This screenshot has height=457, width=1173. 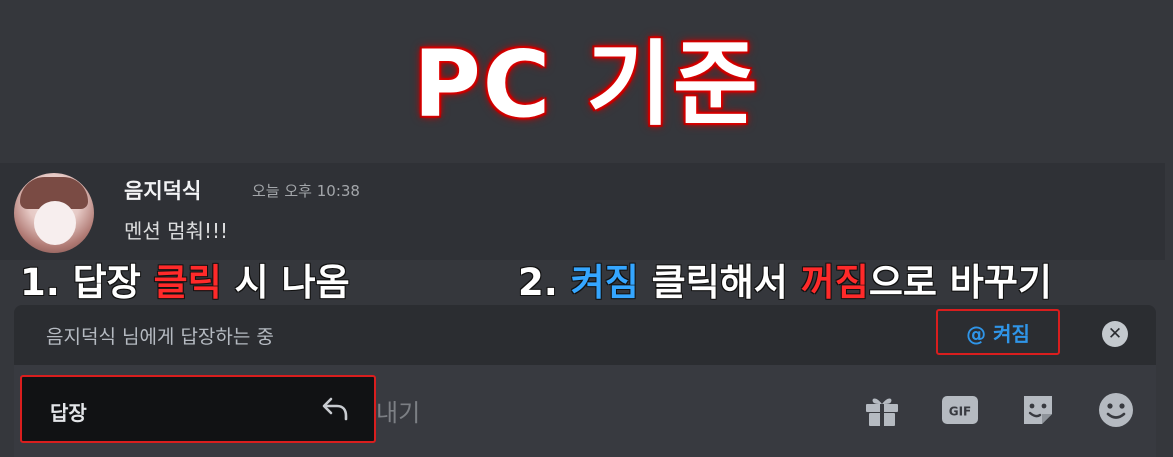 I want to click on gif-icon: GIF, so click(x=960, y=410).